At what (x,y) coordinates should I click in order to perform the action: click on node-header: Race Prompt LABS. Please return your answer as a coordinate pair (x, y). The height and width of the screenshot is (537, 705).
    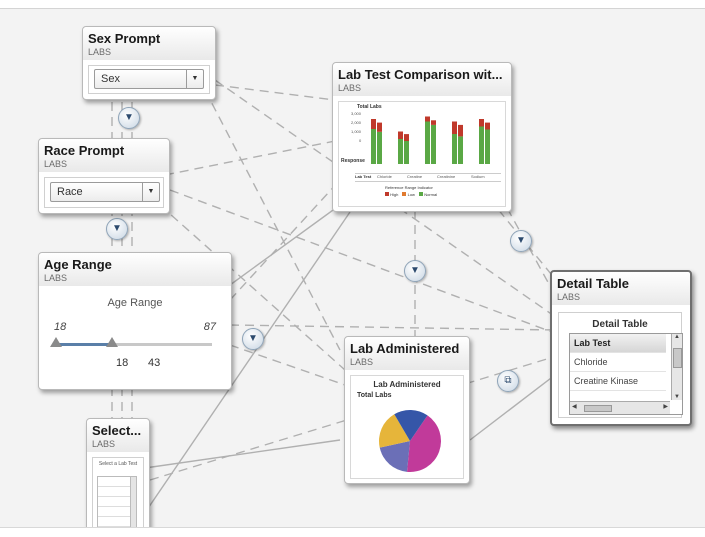
    Looking at the image, I should click on (104, 155).